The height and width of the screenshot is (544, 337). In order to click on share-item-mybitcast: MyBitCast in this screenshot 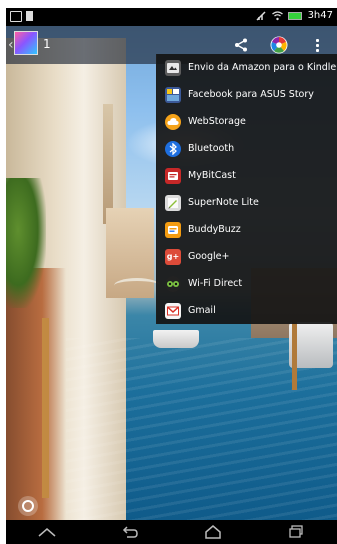, I will do `click(247, 175)`.